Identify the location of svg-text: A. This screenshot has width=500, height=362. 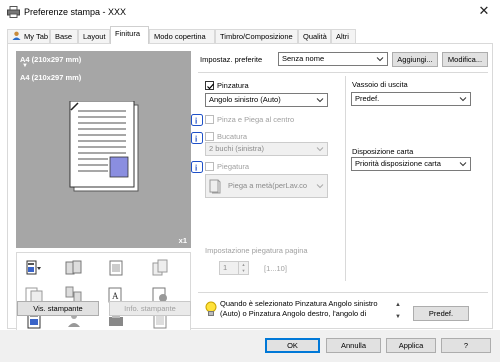
(115, 296).